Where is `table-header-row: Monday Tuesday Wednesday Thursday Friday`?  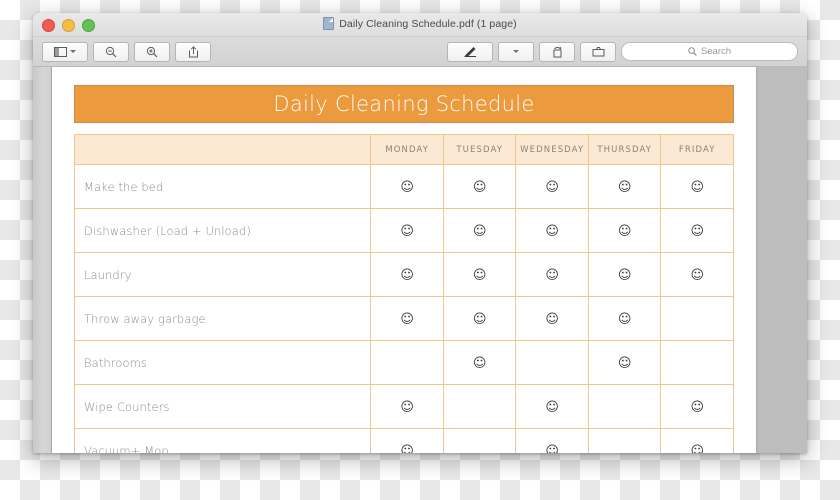 table-header-row: Monday Tuesday Wednesday Thursday Friday is located at coordinates (403, 149).